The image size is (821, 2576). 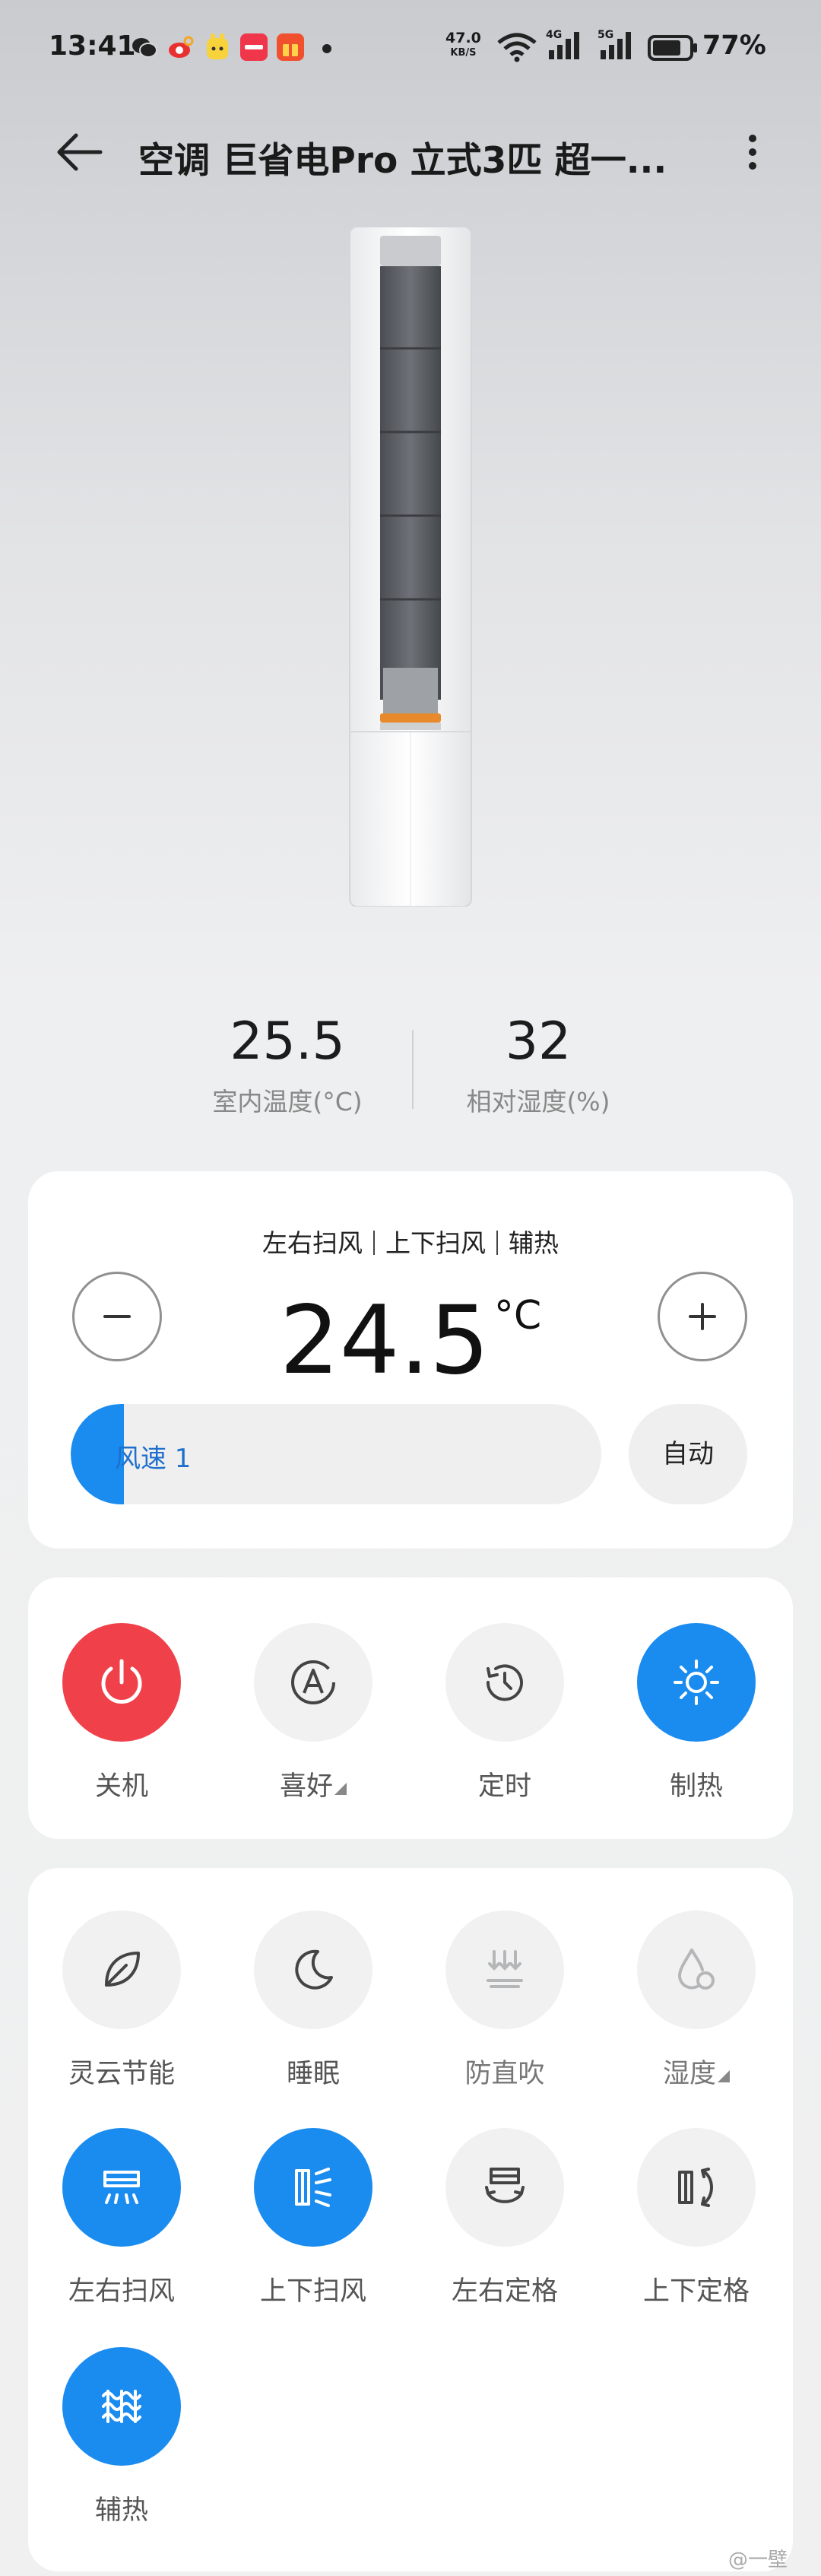 What do you see at coordinates (327, 48) in the screenshot?
I see `notification-dot-icon` at bounding box center [327, 48].